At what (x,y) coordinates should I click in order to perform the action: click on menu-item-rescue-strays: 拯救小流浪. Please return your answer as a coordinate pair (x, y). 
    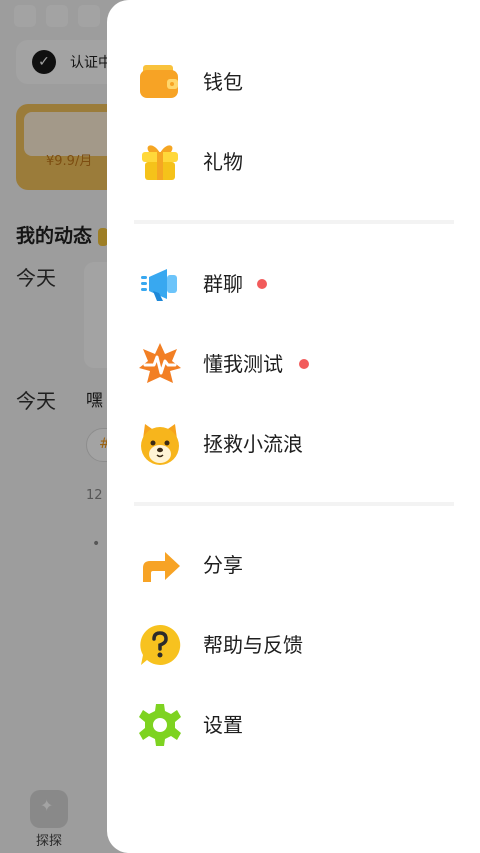
    Looking at the image, I should click on (293, 444).